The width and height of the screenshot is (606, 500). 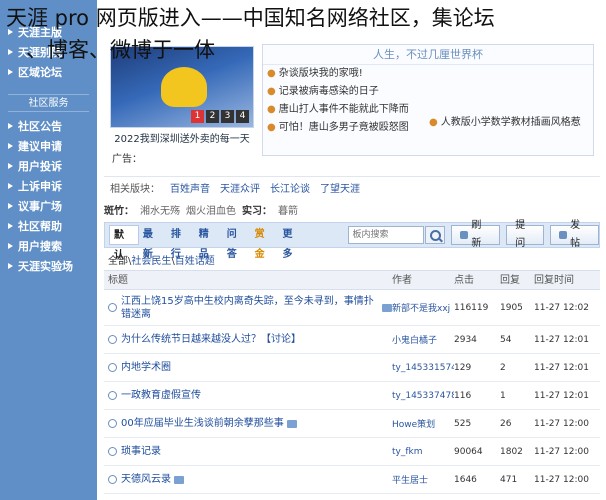 I want to click on sidebar-item-user-search: 用户搜索, so click(x=48, y=246).